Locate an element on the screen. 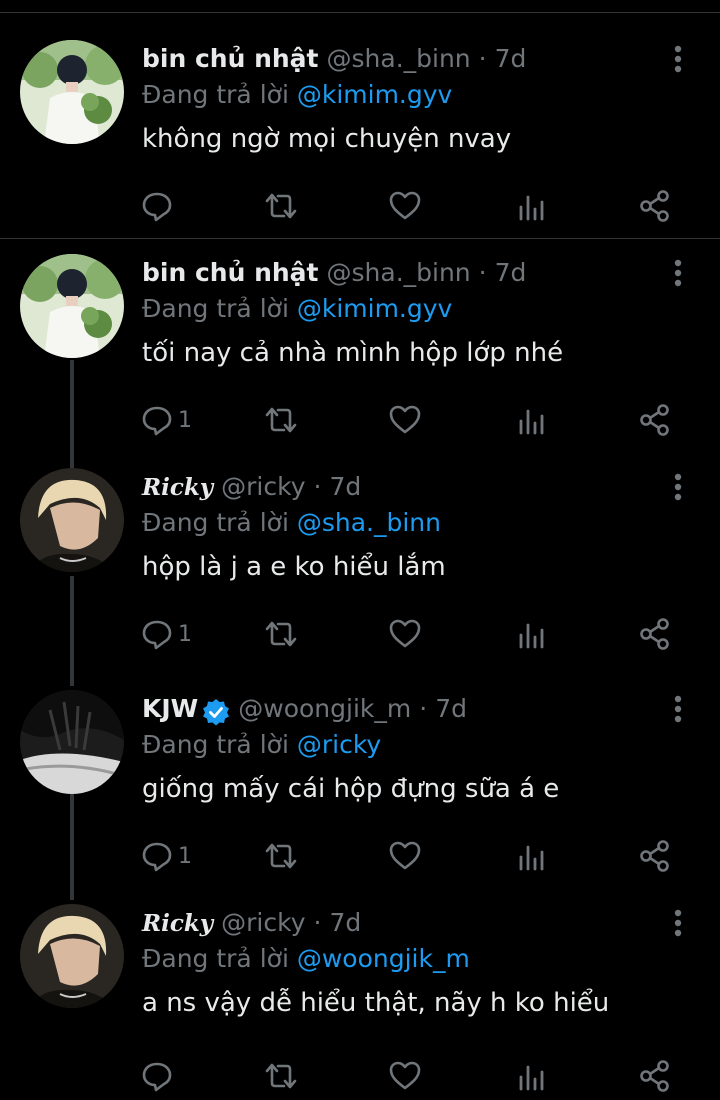  reply-mention: @sha._binn is located at coordinates (369, 522).